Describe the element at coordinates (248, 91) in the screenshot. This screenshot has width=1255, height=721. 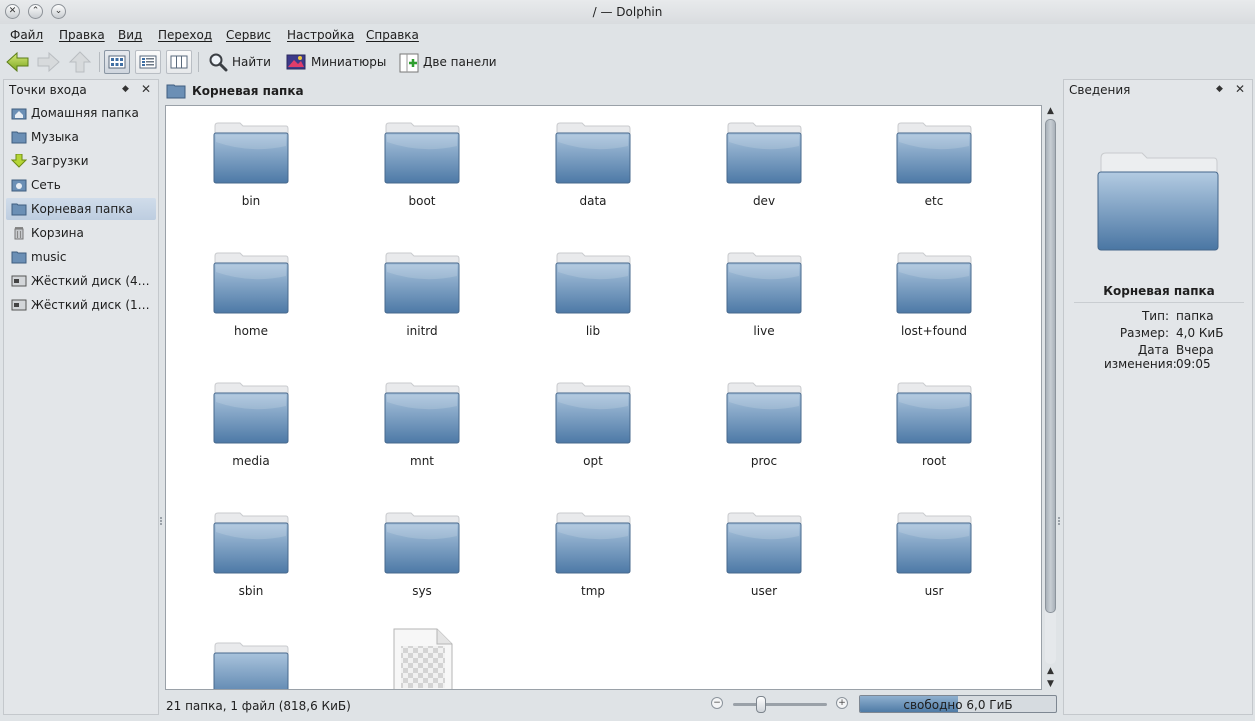
I see `breadcrumb-root: Корневая папка` at that location.